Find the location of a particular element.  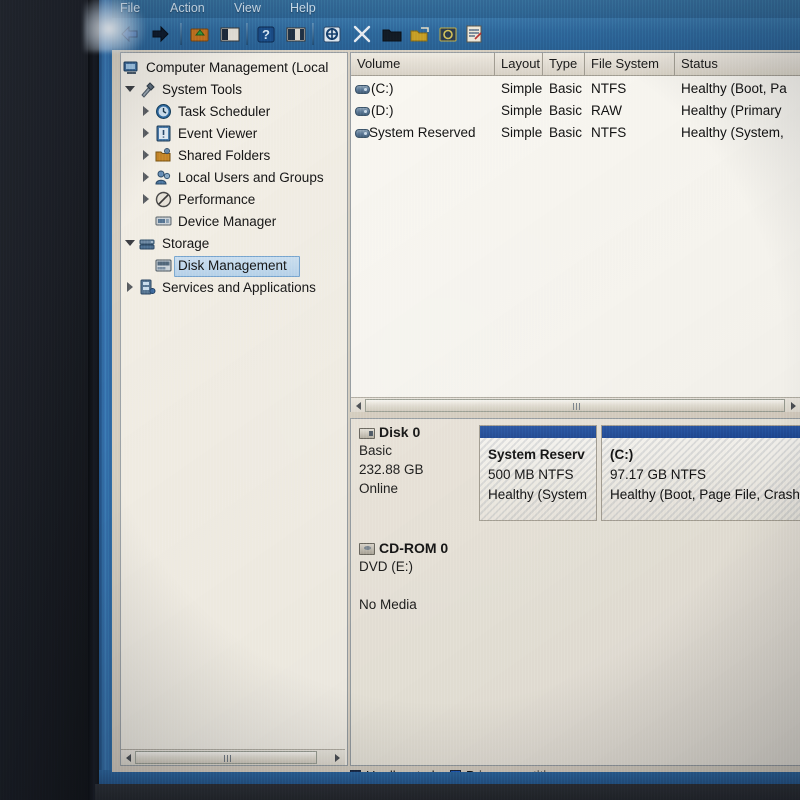

menu-item-view: View is located at coordinates (247, 9).